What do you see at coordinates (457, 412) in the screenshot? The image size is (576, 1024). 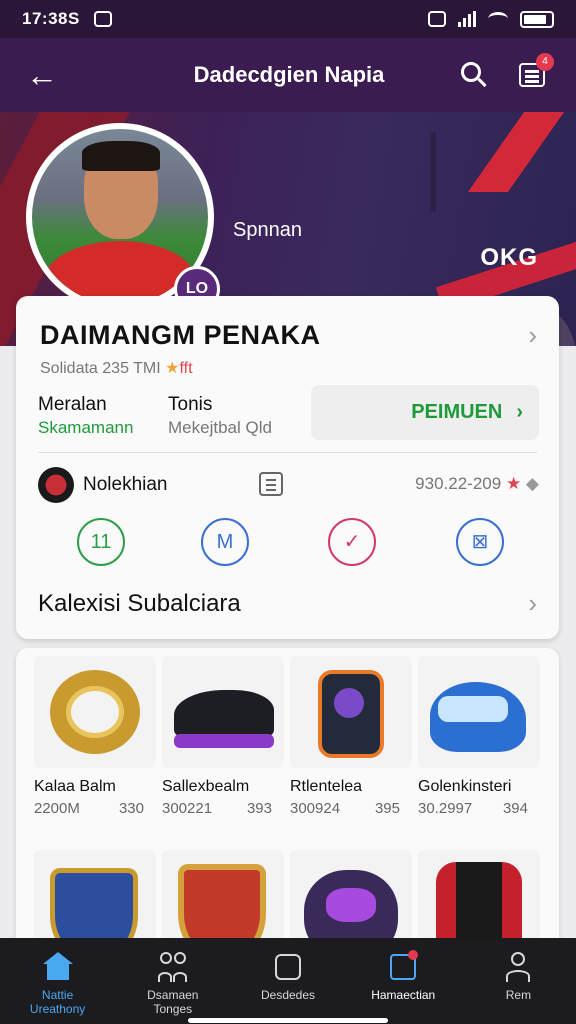 I see `primary-action-label: PEIMUEN` at bounding box center [457, 412].